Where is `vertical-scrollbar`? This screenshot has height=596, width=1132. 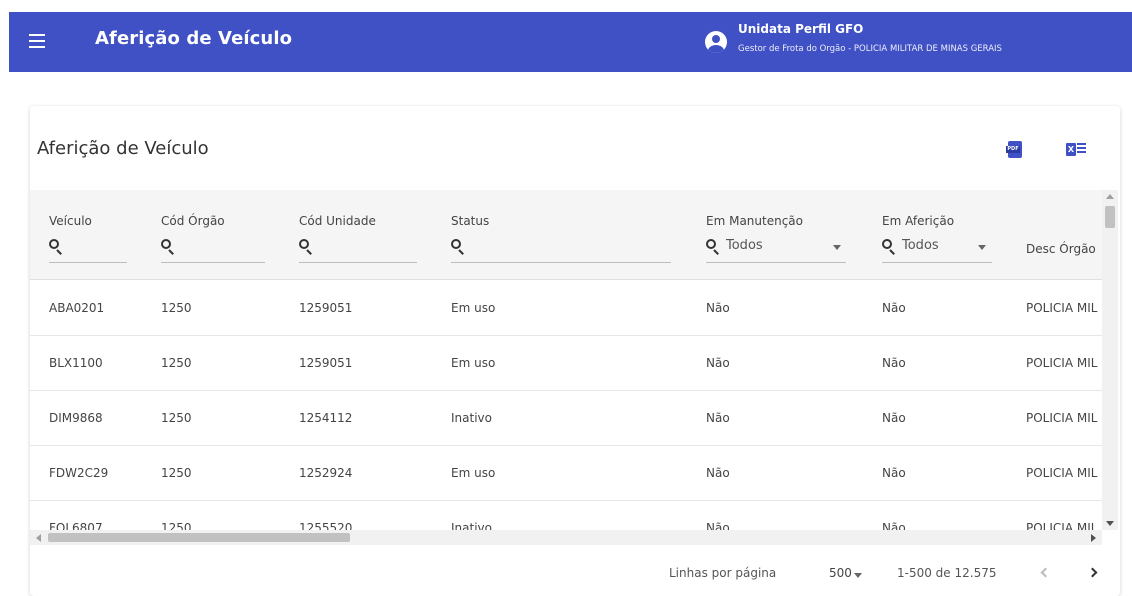 vertical-scrollbar is located at coordinates (1110, 360).